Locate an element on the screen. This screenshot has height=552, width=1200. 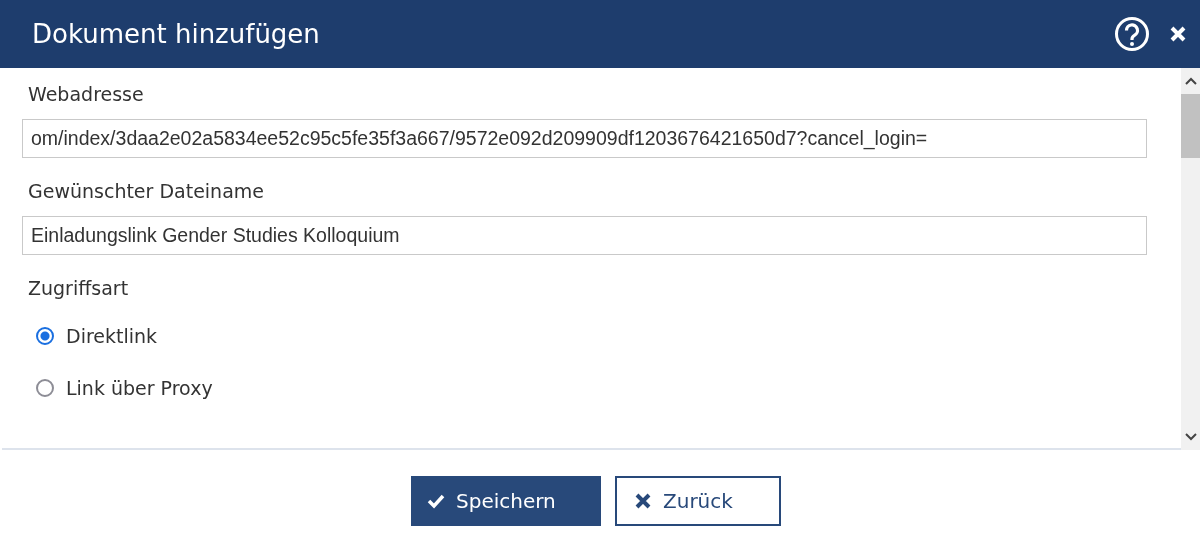
back-button: Zurück is located at coordinates (698, 501).